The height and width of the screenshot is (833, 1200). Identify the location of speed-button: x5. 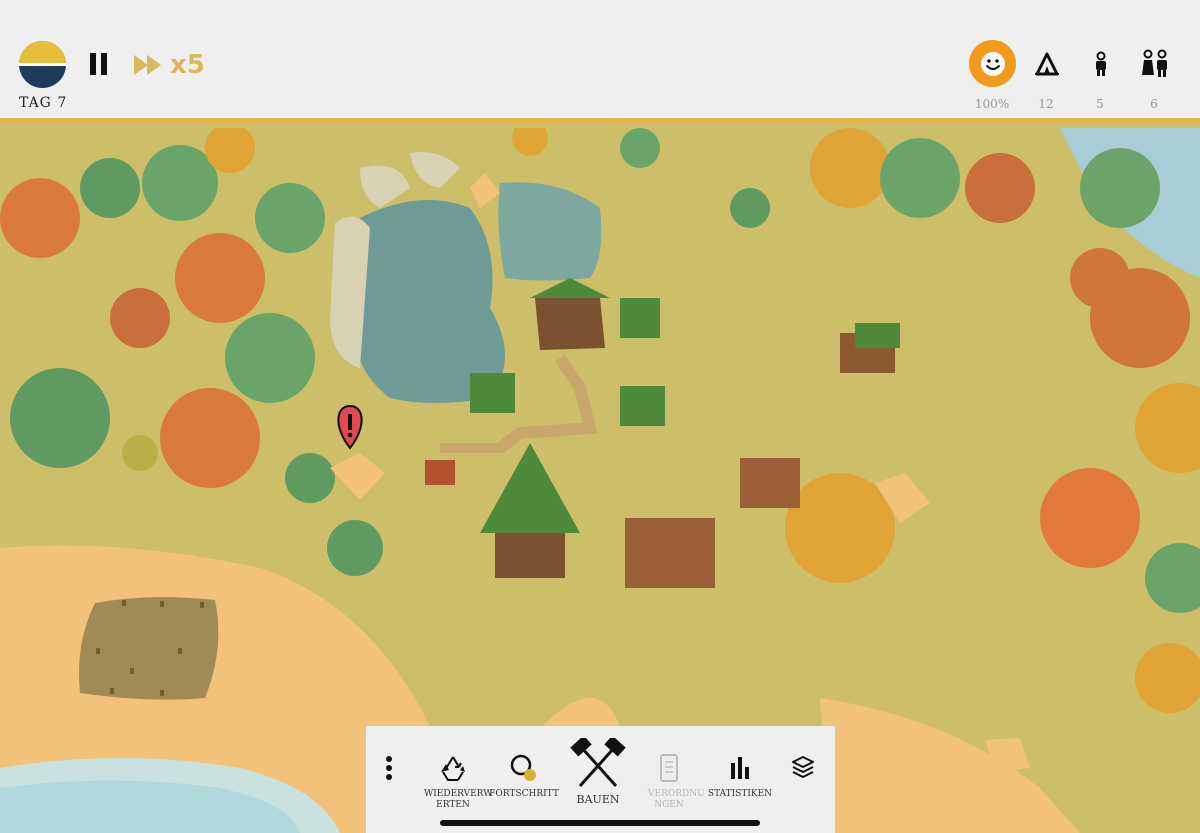
(174, 65).